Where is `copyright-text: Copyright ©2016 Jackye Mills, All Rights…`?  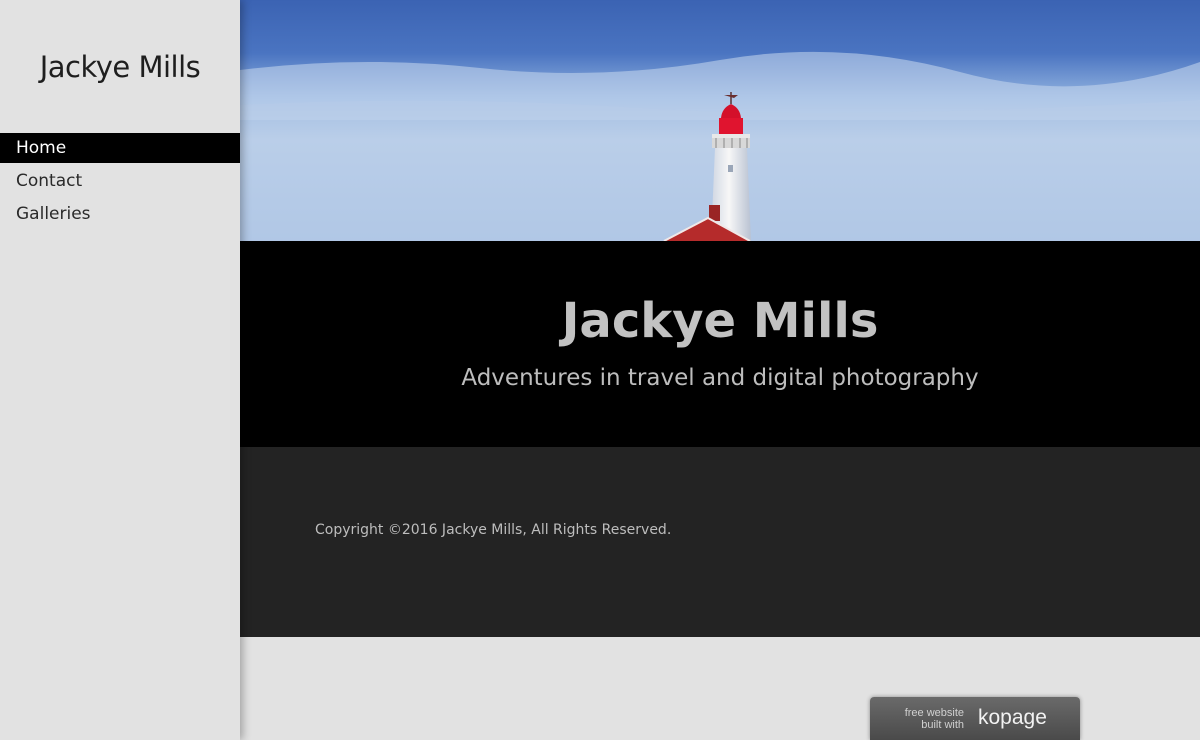
copyright-text: Copyright ©2016 Jackye Mills, All Rights… is located at coordinates (493, 530).